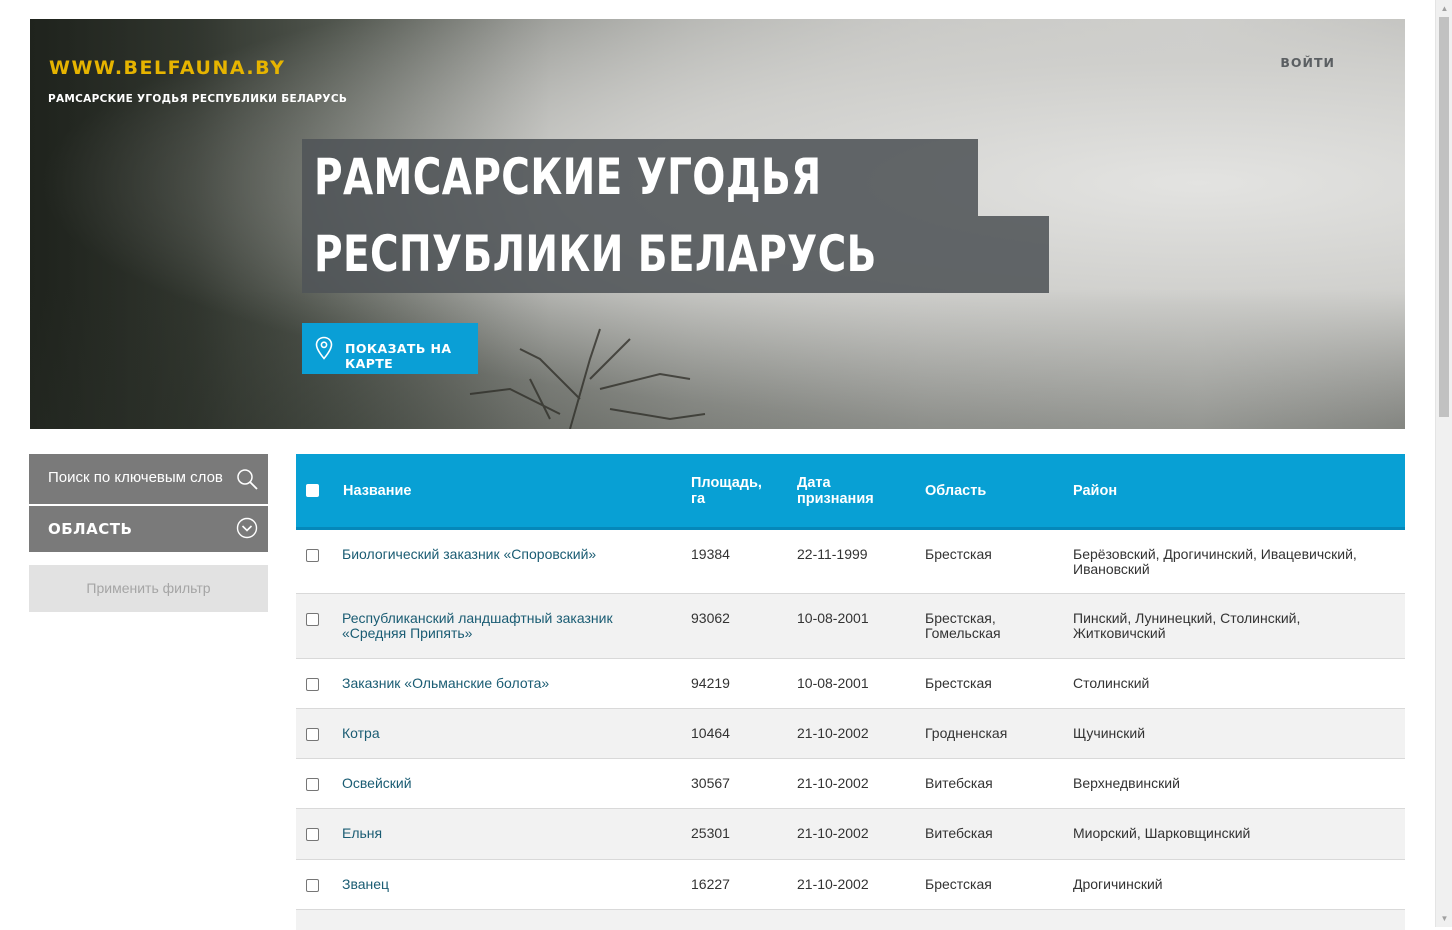  What do you see at coordinates (1444, 8) in the screenshot?
I see `scroll-up-arrow-icon: ▲` at bounding box center [1444, 8].